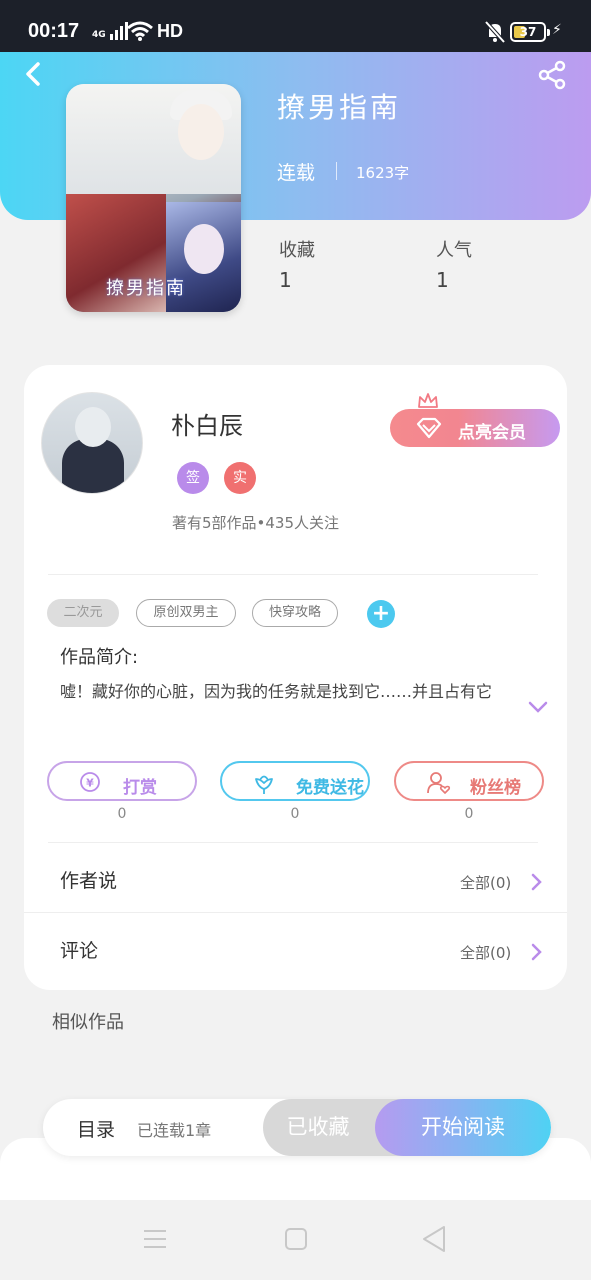  I want to click on status-bar: 00:17 4G HD 37 ⚡, so click(295, 26).